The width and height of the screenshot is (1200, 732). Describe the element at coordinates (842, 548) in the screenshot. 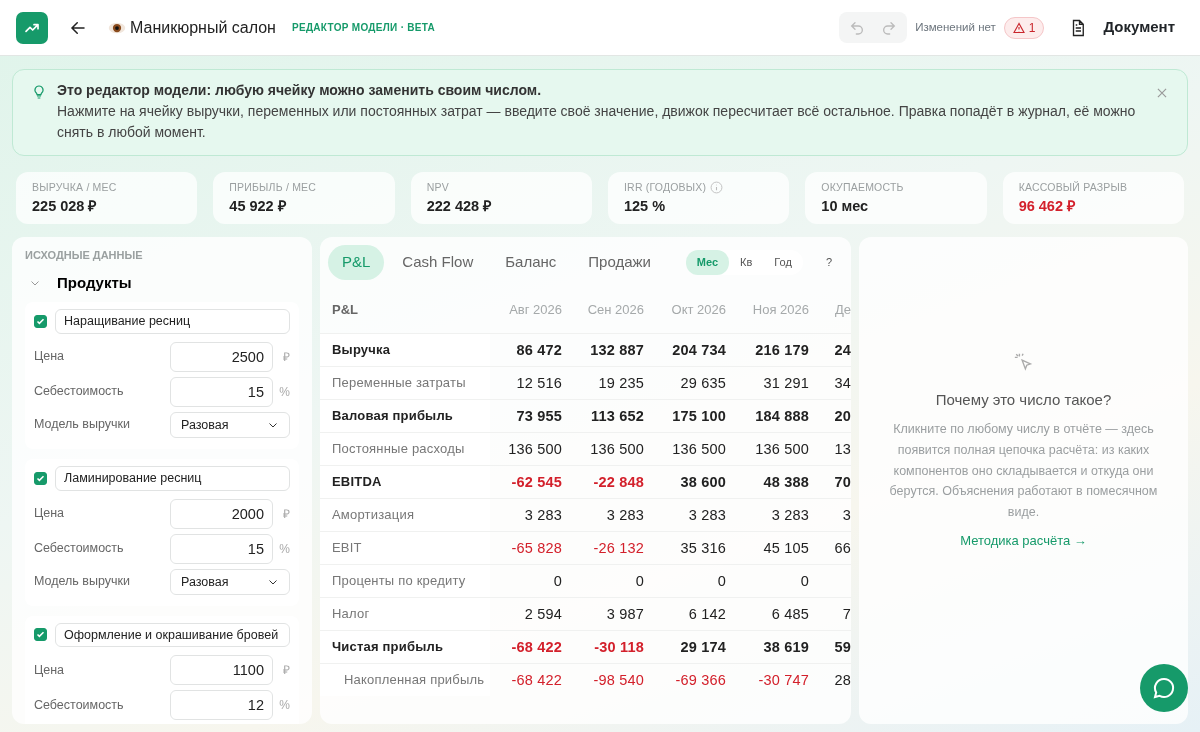

I see `table-cell: 66` at that location.